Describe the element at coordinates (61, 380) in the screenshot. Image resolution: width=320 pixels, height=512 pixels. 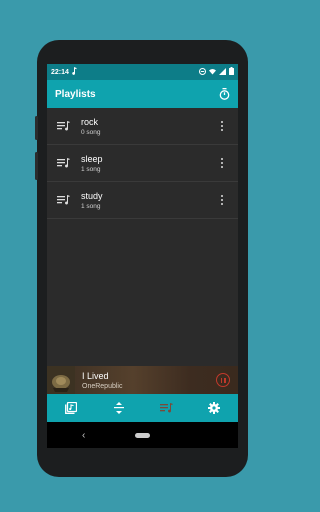
I see `album-art` at that location.